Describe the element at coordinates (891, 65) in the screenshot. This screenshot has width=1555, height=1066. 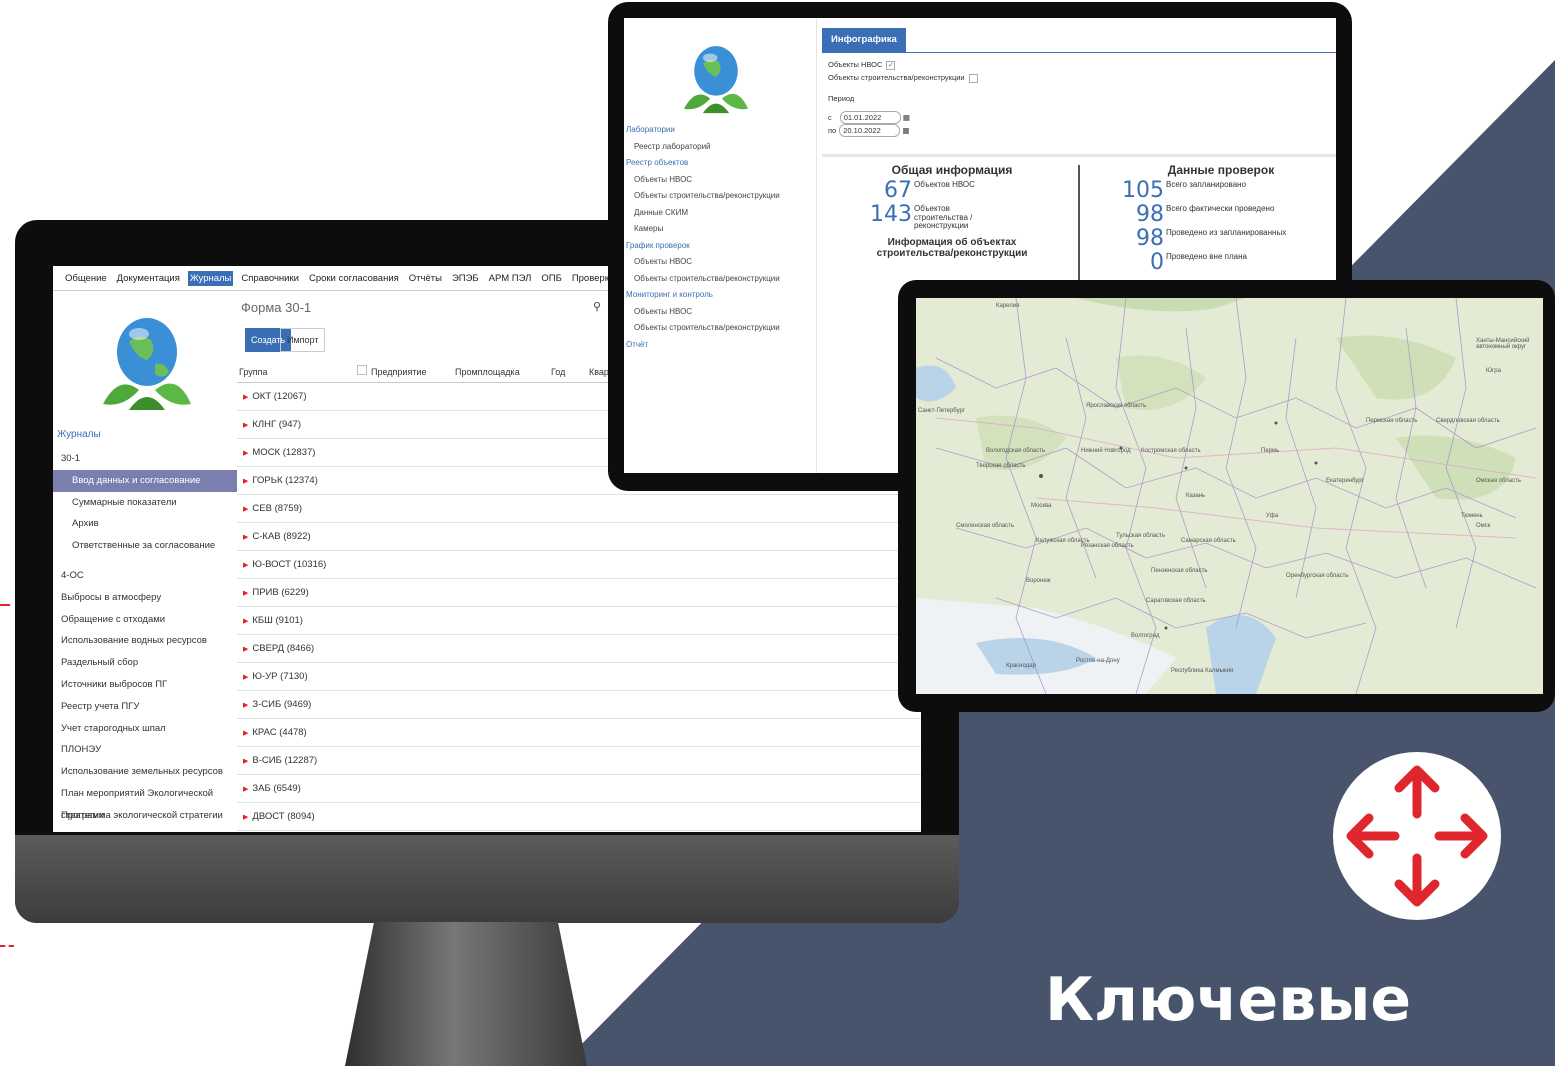
I see `filter-nvos-checkbox: ✓` at that location.